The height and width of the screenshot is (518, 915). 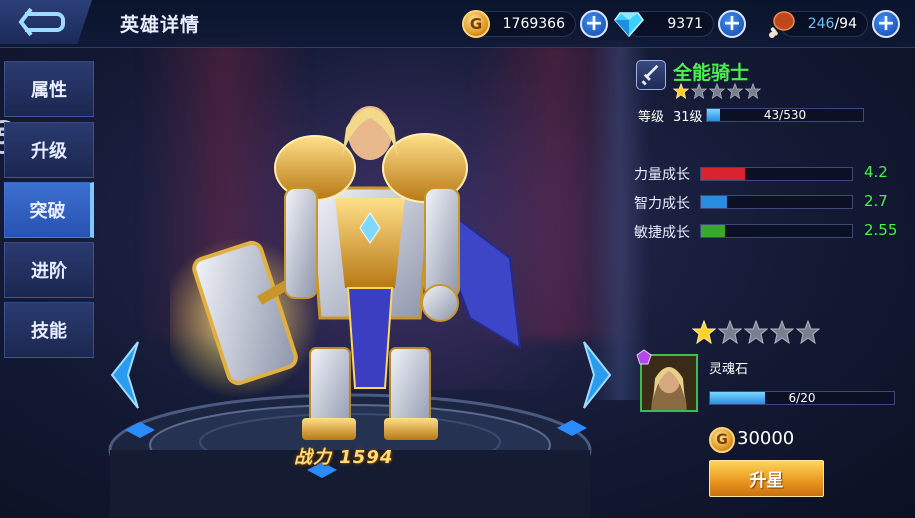 What do you see at coordinates (776, 174) in the screenshot?
I see `stat-bar-strength` at bounding box center [776, 174].